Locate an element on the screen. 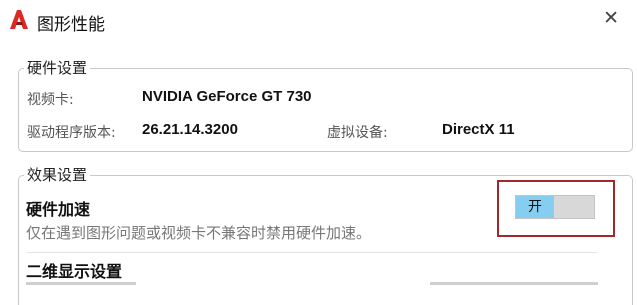 This screenshot has height=305, width=637. autocad-a-icon is located at coordinates (19, 19).